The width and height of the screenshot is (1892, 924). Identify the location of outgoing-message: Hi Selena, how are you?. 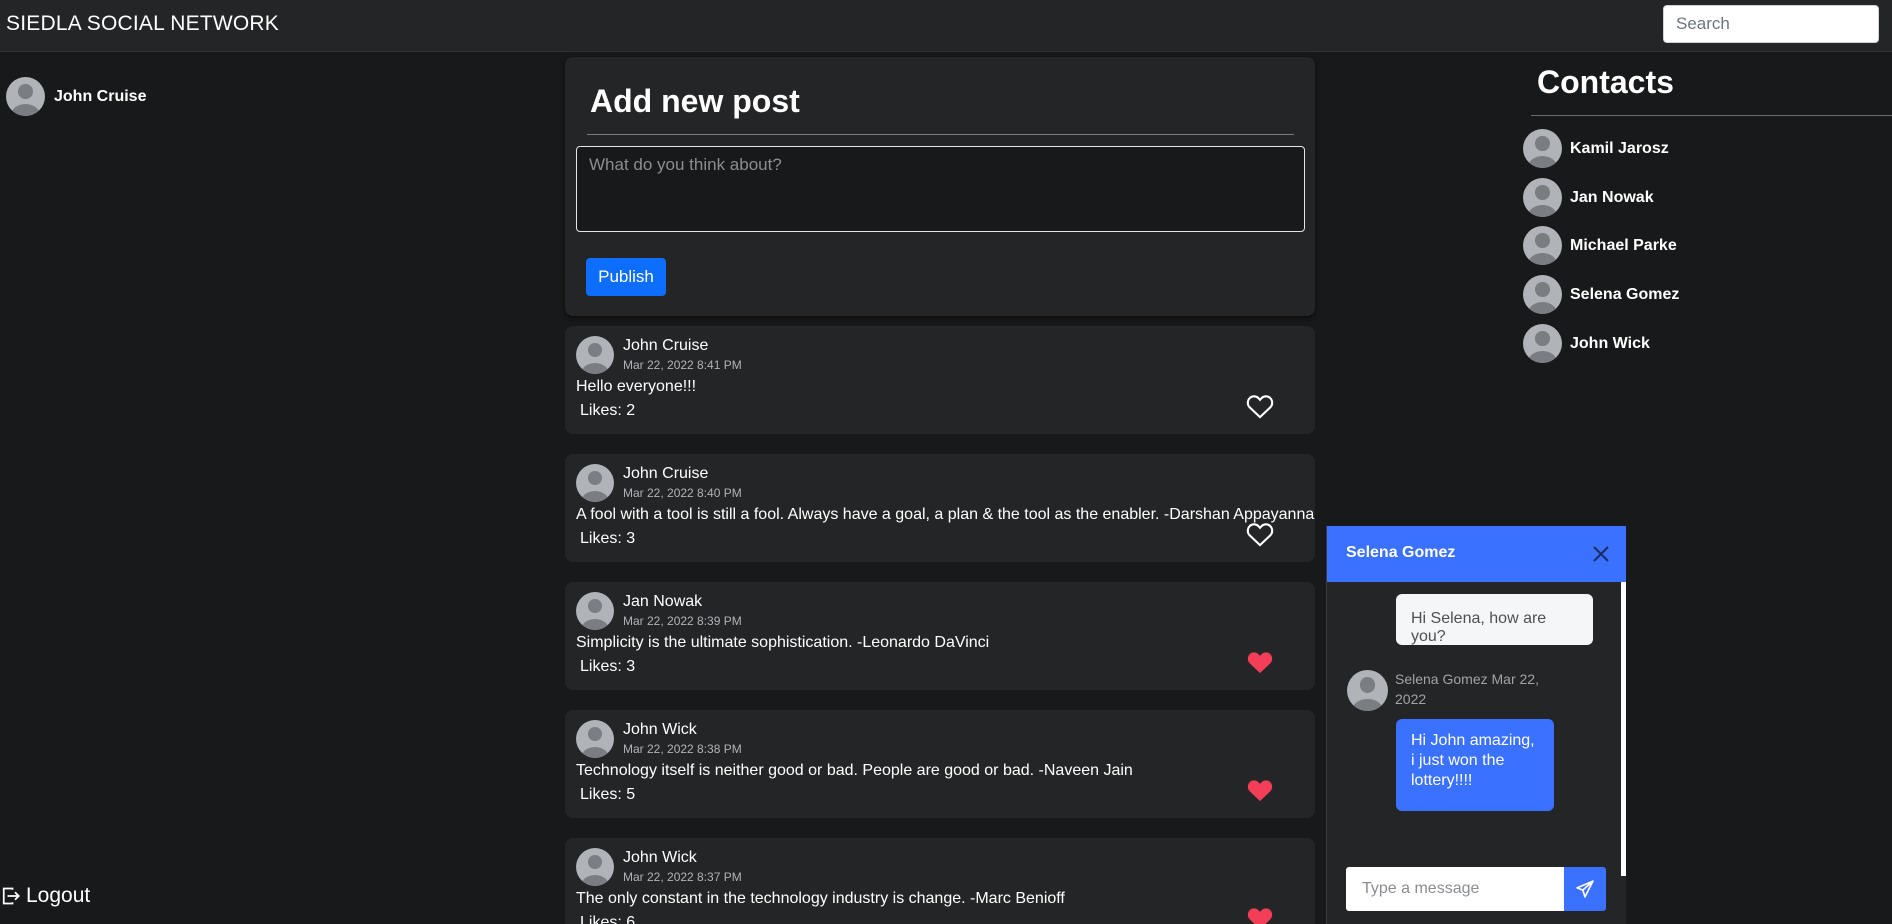
(1494, 619).